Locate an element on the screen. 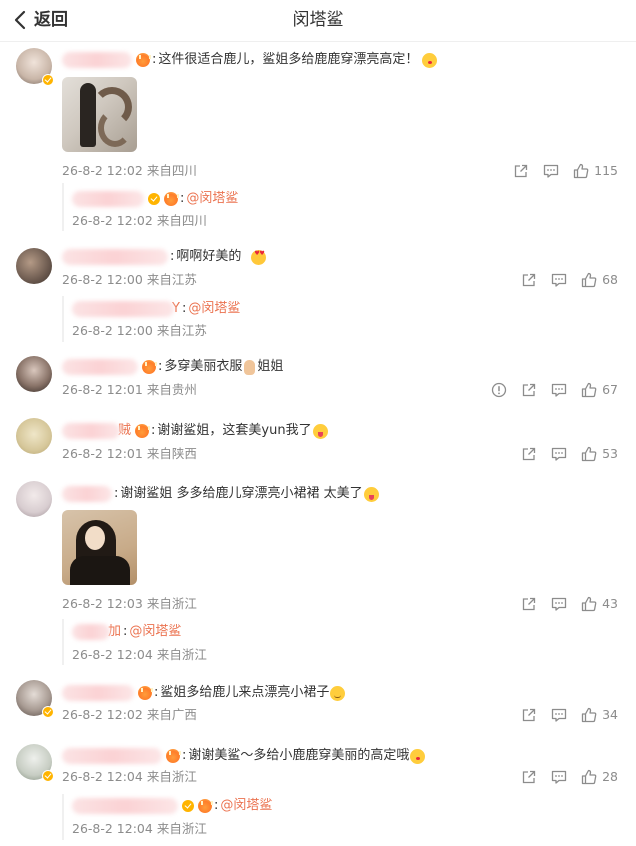 This screenshot has height=846, width=636. like-count: 43 is located at coordinates (610, 603).